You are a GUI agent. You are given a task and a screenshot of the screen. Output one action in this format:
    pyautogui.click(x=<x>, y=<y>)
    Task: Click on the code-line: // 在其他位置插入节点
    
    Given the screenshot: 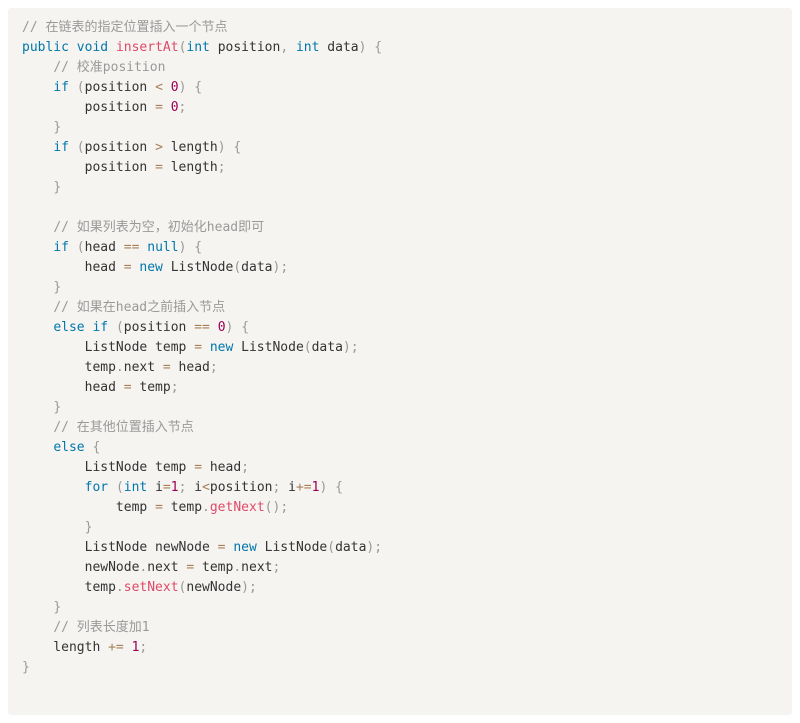 What is the action you would take?
    pyautogui.click(x=407, y=428)
    